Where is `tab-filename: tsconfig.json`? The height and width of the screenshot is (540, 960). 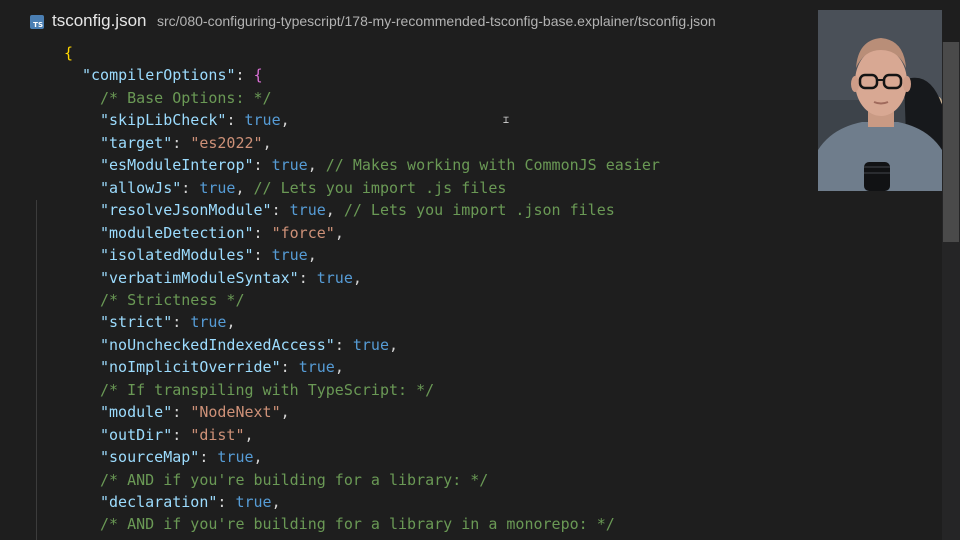
tab-filename: tsconfig.json is located at coordinates (99, 21).